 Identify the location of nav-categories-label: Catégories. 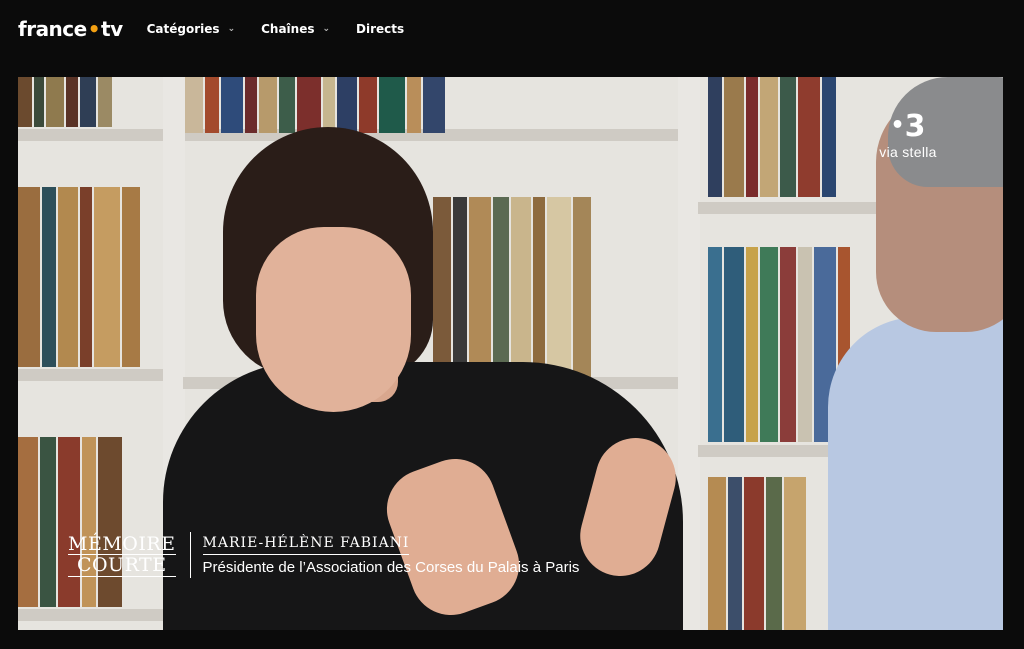
(183, 29).